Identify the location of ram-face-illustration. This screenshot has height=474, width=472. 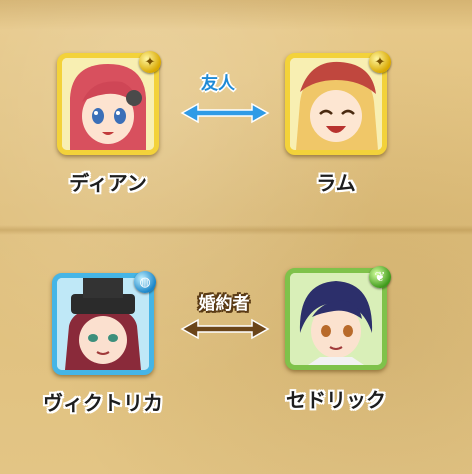
(336, 104).